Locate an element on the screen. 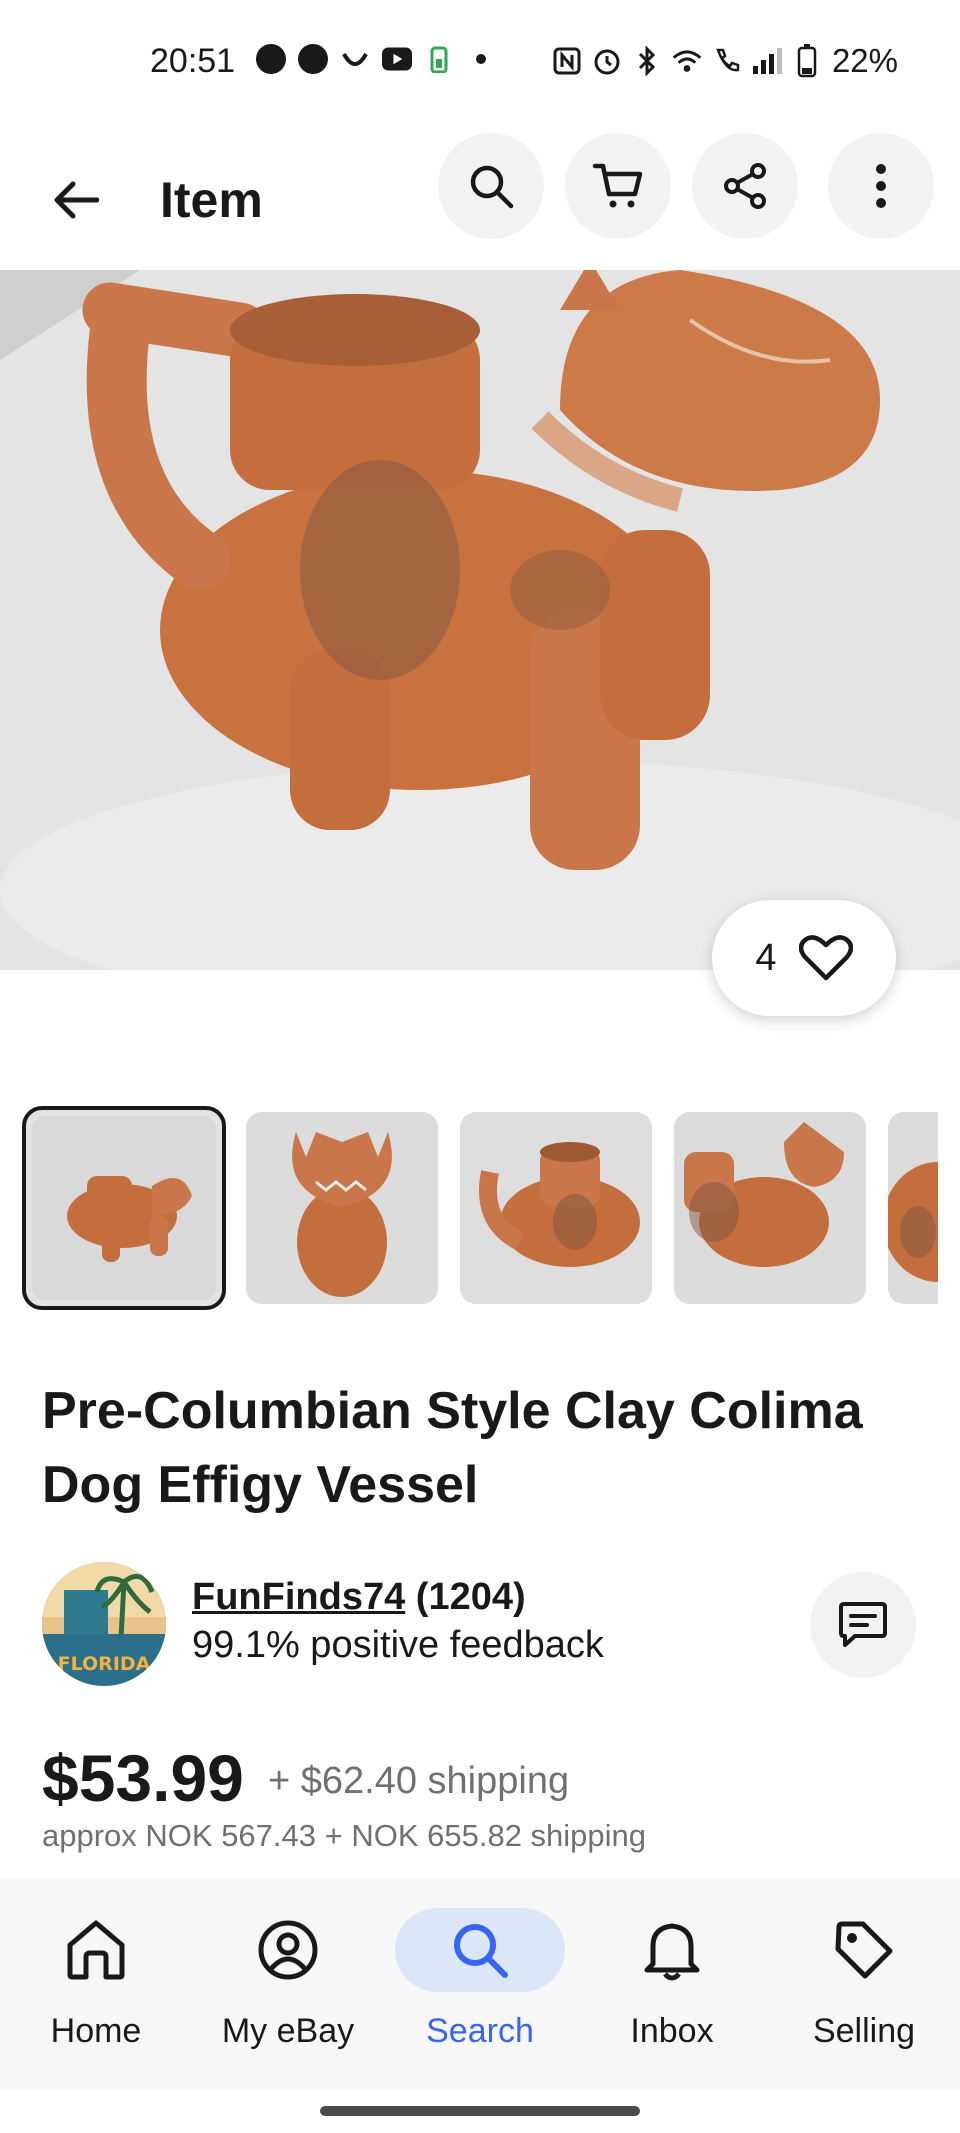  status-bar: 20:51 22% is located at coordinates (480, 65).